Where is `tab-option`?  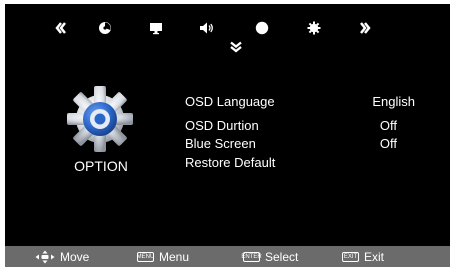
tab-option is located at coordinates (314, 28).